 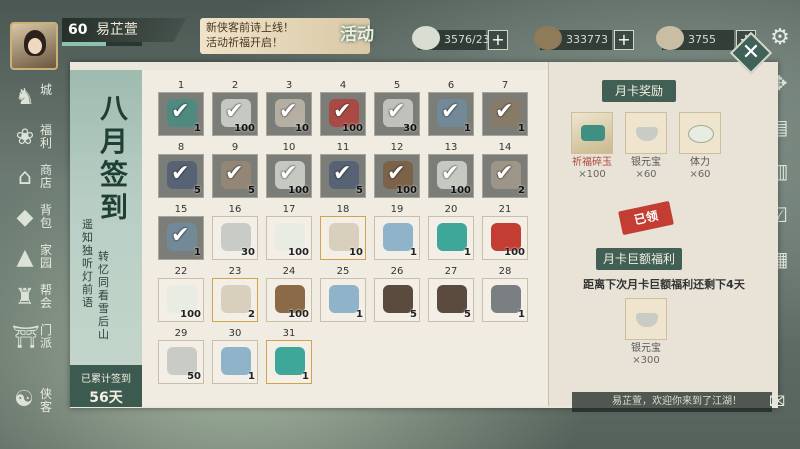 I want to click on day-cell: 31 1, so click(x=289, y=356).